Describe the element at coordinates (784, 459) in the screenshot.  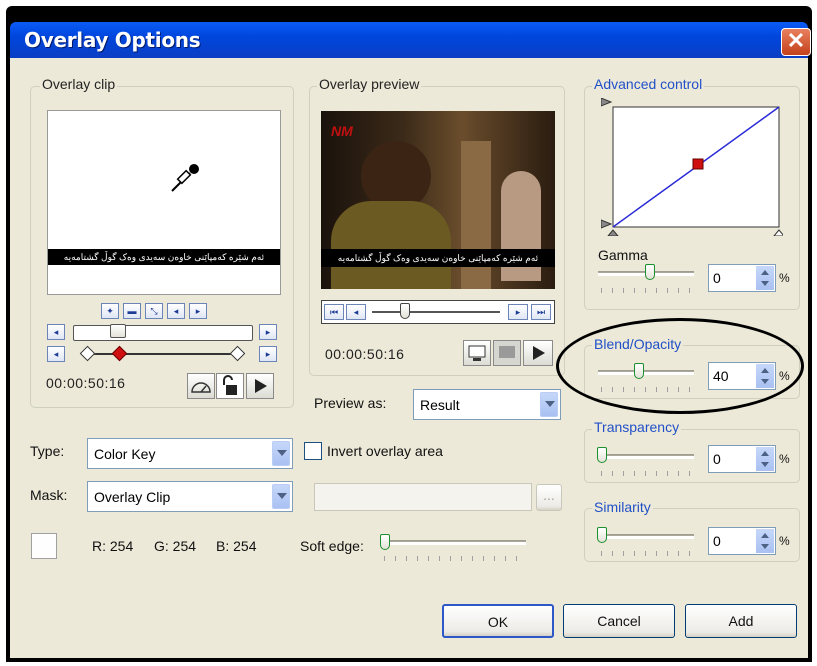
I see `transparency-unit: %` at that location.